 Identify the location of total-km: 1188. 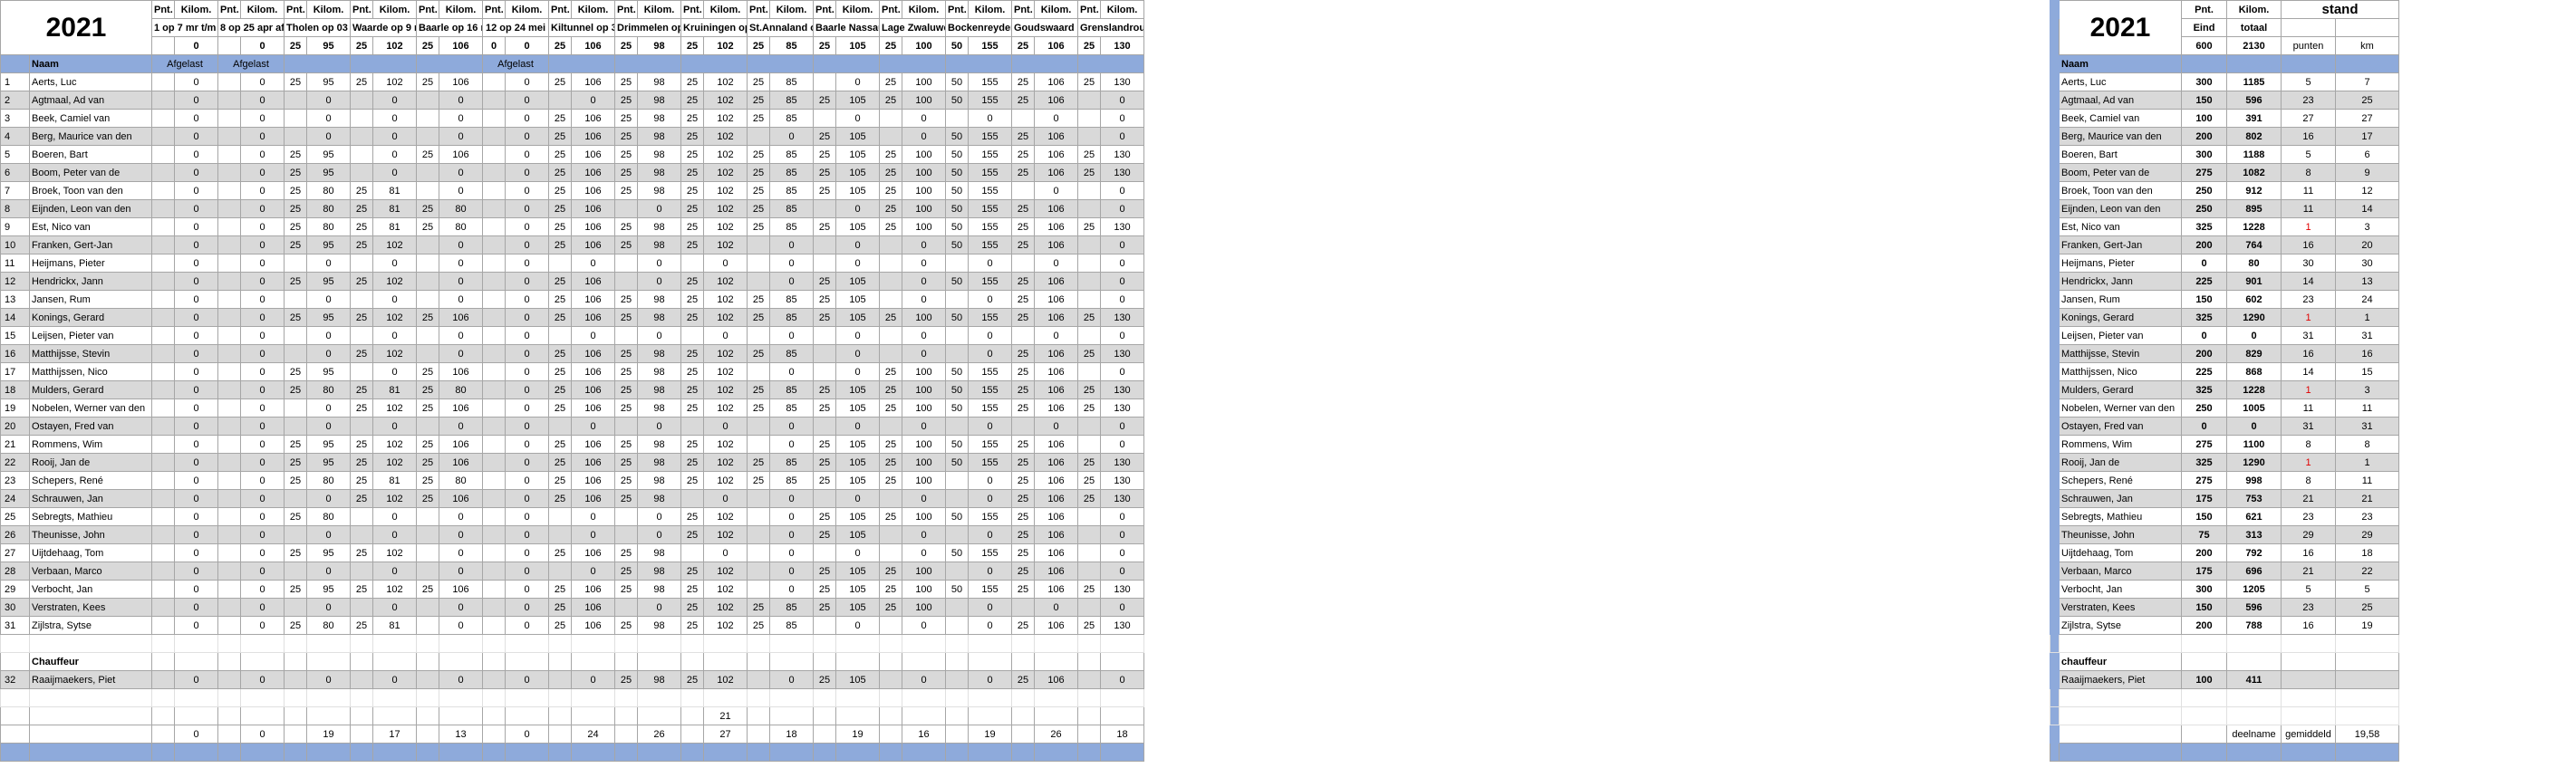
(2254, 154).